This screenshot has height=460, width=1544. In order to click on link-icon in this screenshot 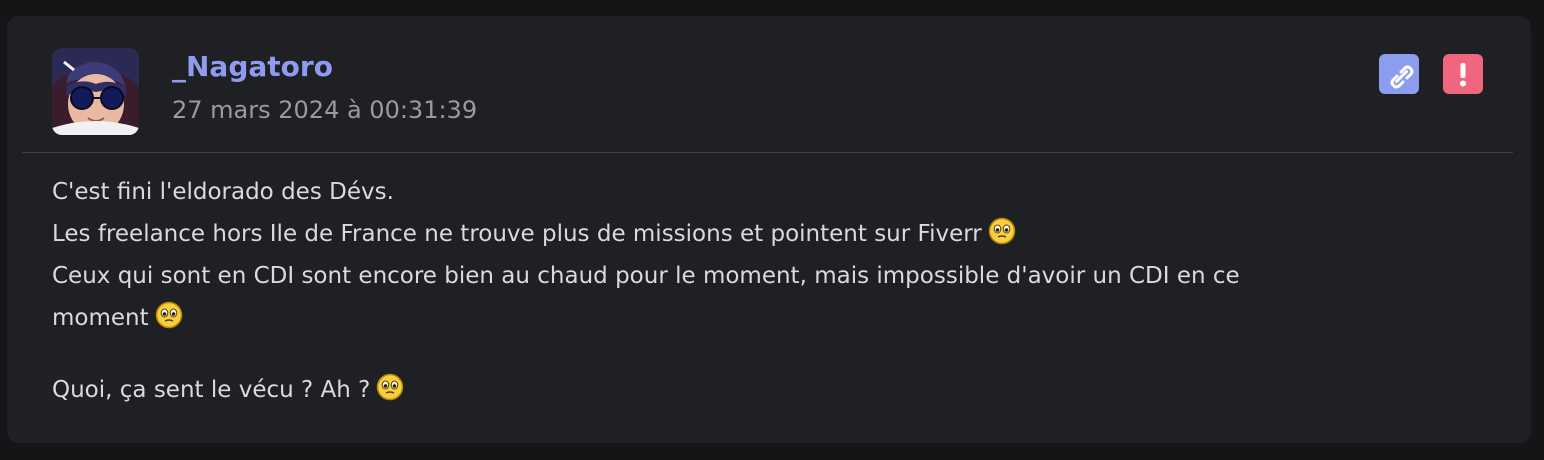, I will do `click(1402, 77)`.